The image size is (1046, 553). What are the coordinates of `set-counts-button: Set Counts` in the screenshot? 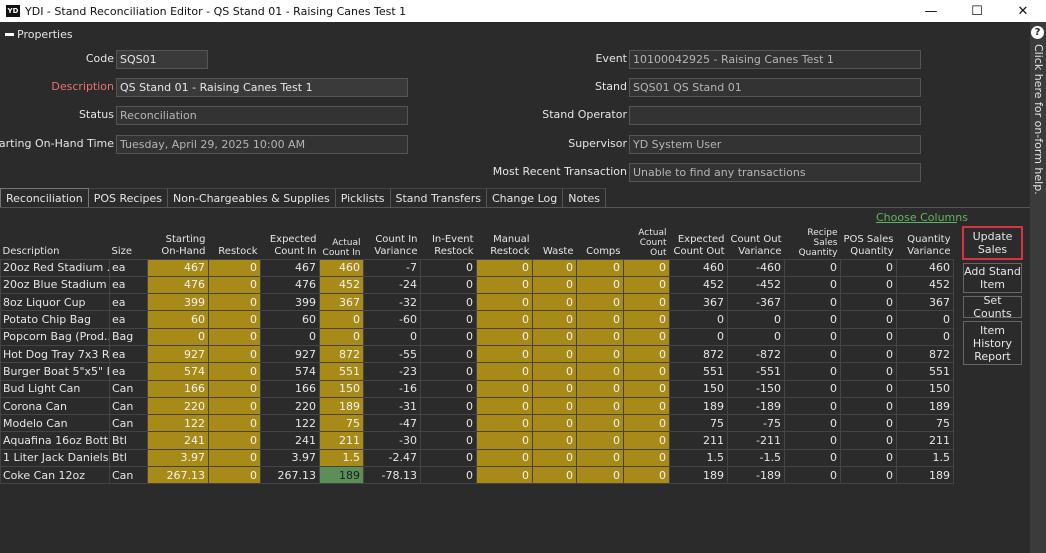 It's located at (992, 307).